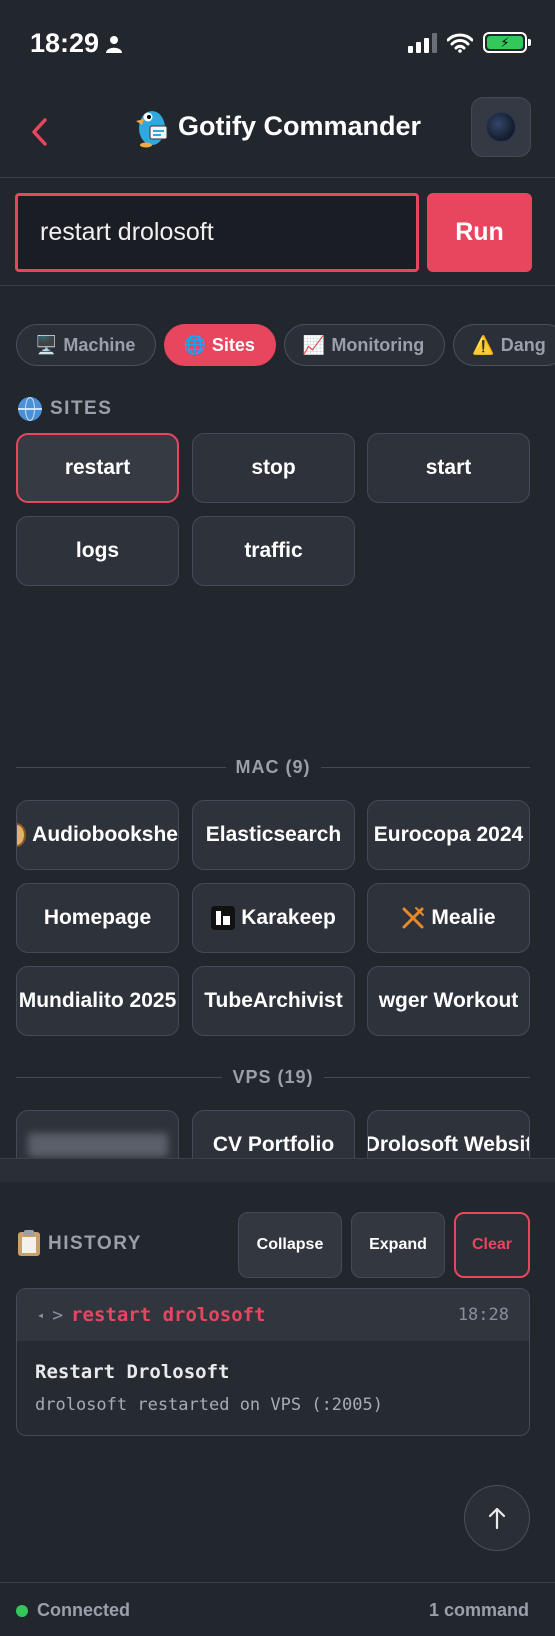 The width and height of the screenshot is (555, 1636). I want to click on service-redacted-button, so click(97, 1134).